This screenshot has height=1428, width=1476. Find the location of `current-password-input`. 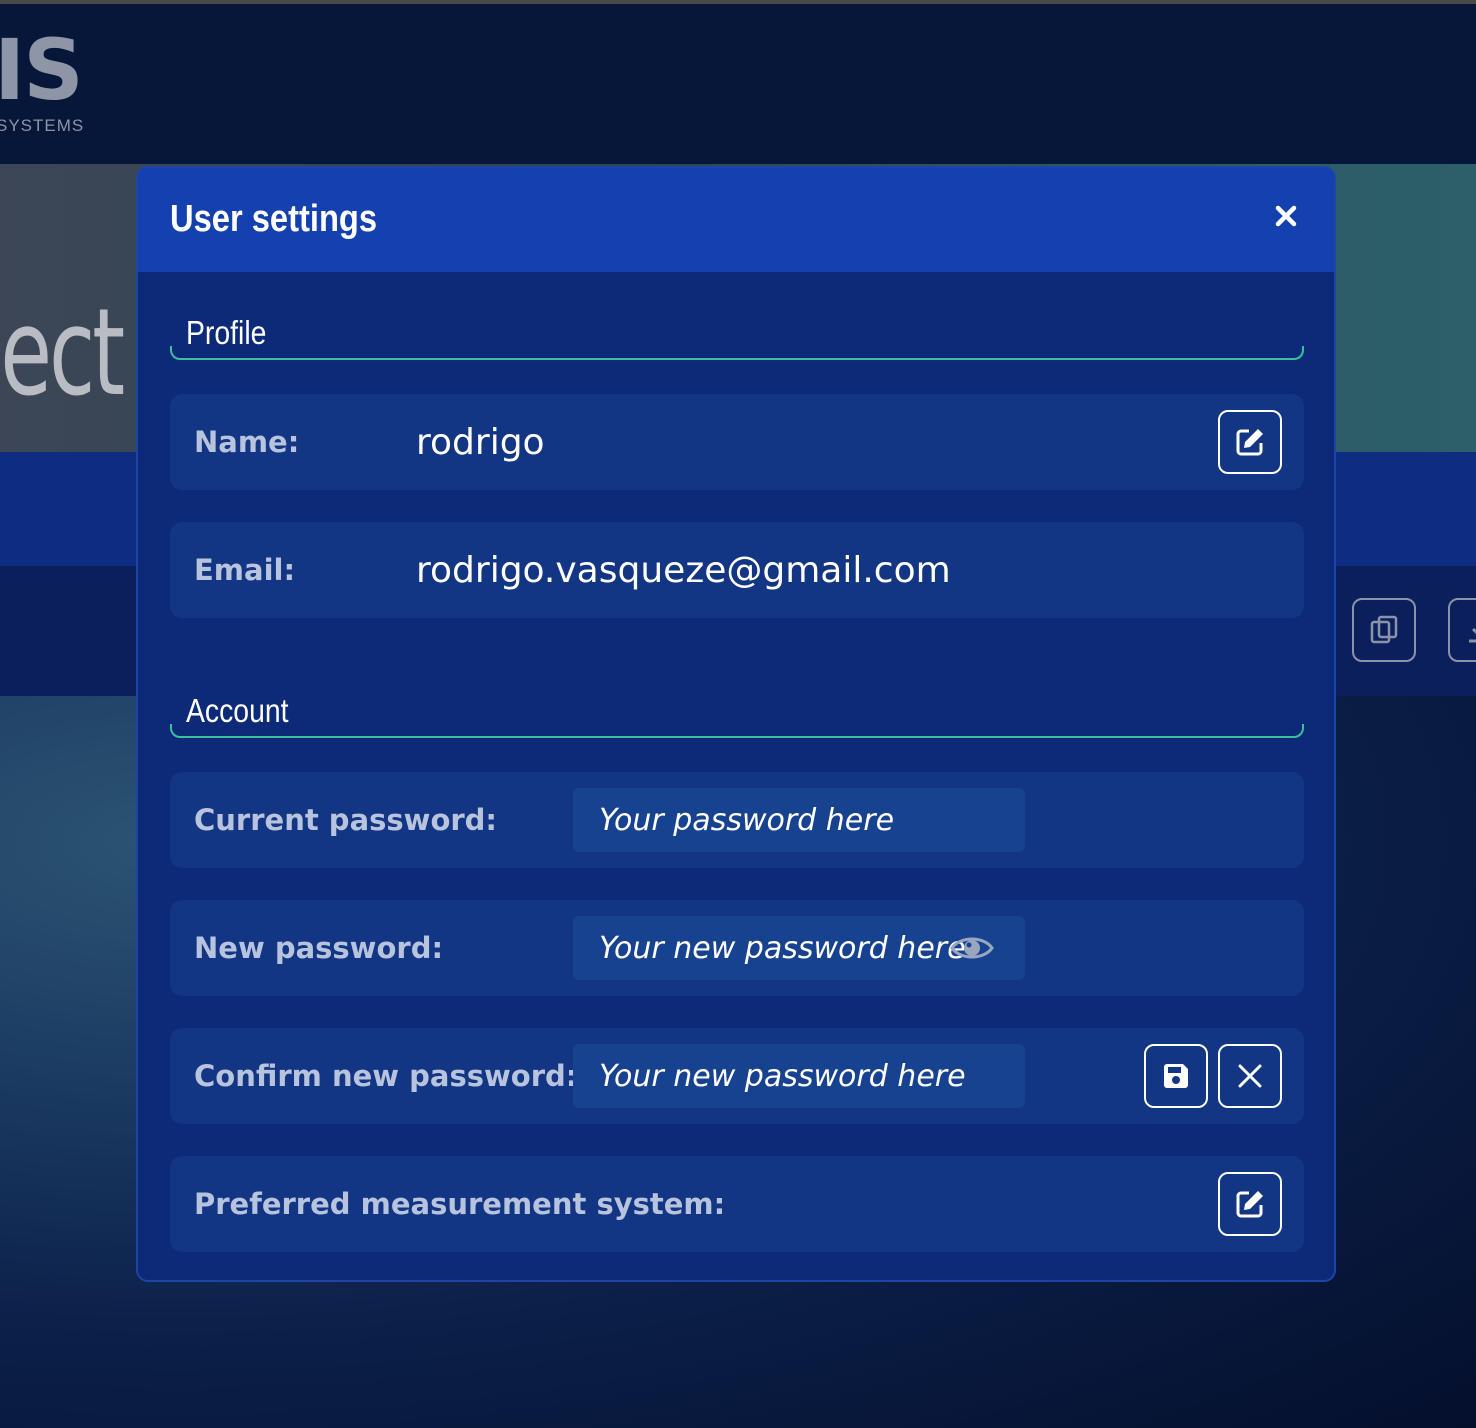

current-password-input is located at coordinates (799, 820).